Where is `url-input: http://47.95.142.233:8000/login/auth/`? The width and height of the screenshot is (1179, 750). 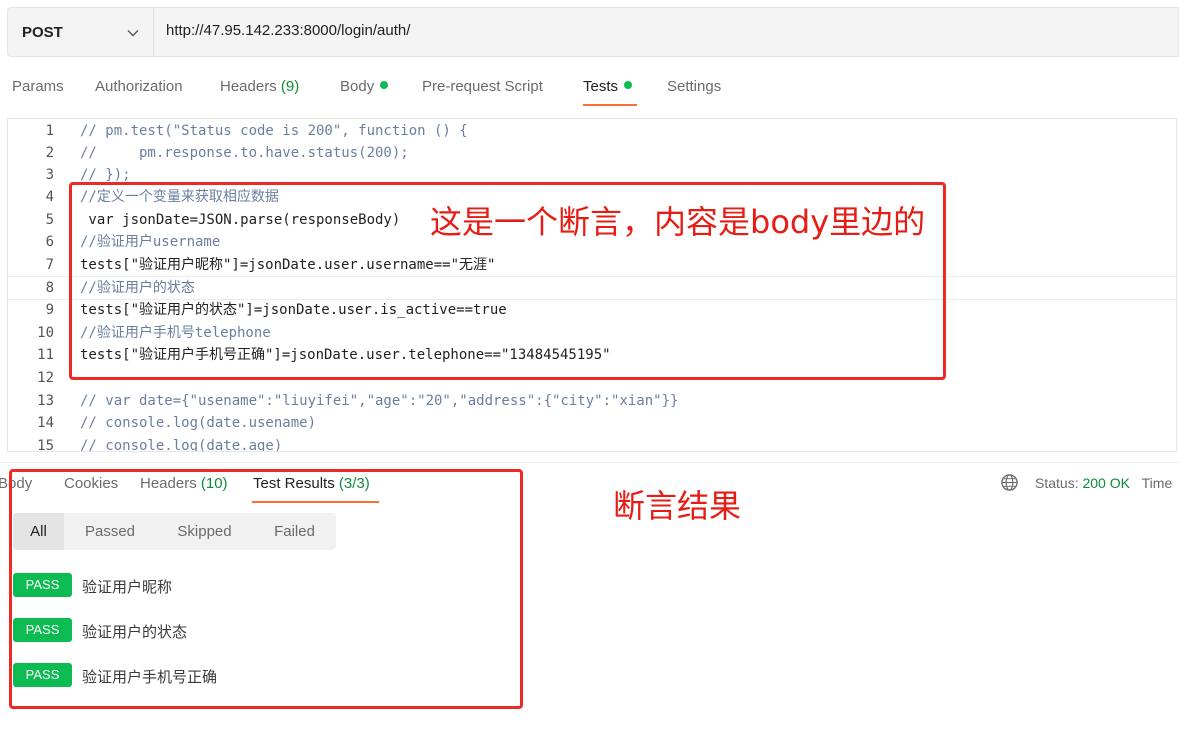
url-input: http://47.95.142.233:8000/login/auth/ is located at coordinates (288, 30).